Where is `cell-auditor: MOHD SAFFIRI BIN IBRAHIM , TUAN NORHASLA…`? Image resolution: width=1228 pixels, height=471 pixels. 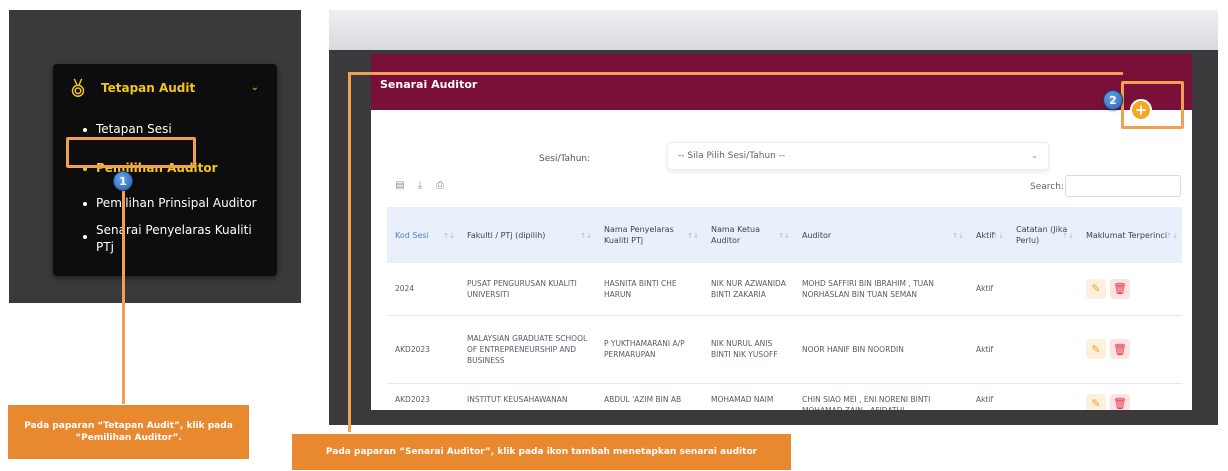 cell-auditor: MOHD SAFFIRI BIN IBRAHIM , TUAN NORHASLA… is located at coordinates (881, 289).